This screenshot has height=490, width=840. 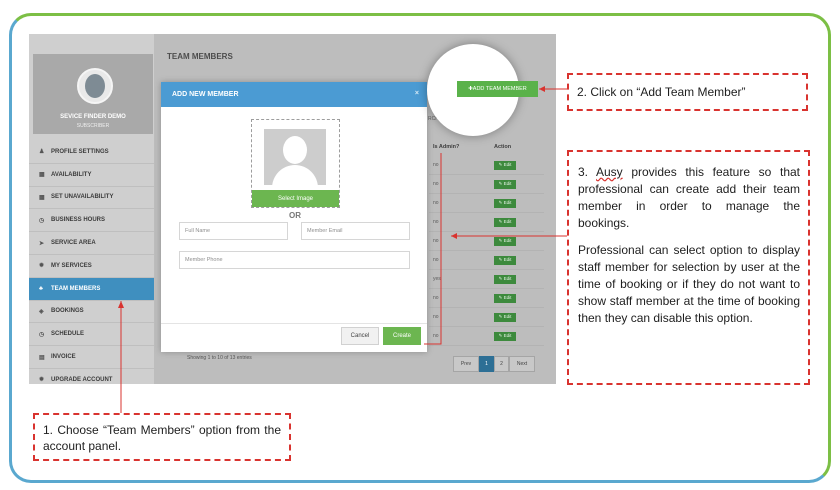 I want to click on sidebar-item-upgrade-account: ✹ UPGRADE ACCOUNT, so click(x=91, y=376).